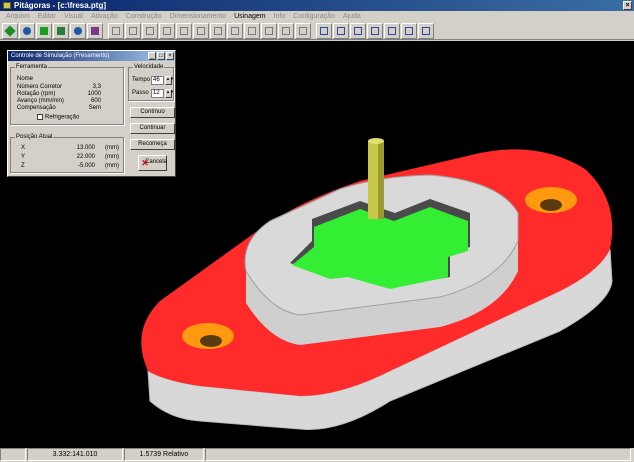  I want to click on view-front-icon, so click(184, 30).